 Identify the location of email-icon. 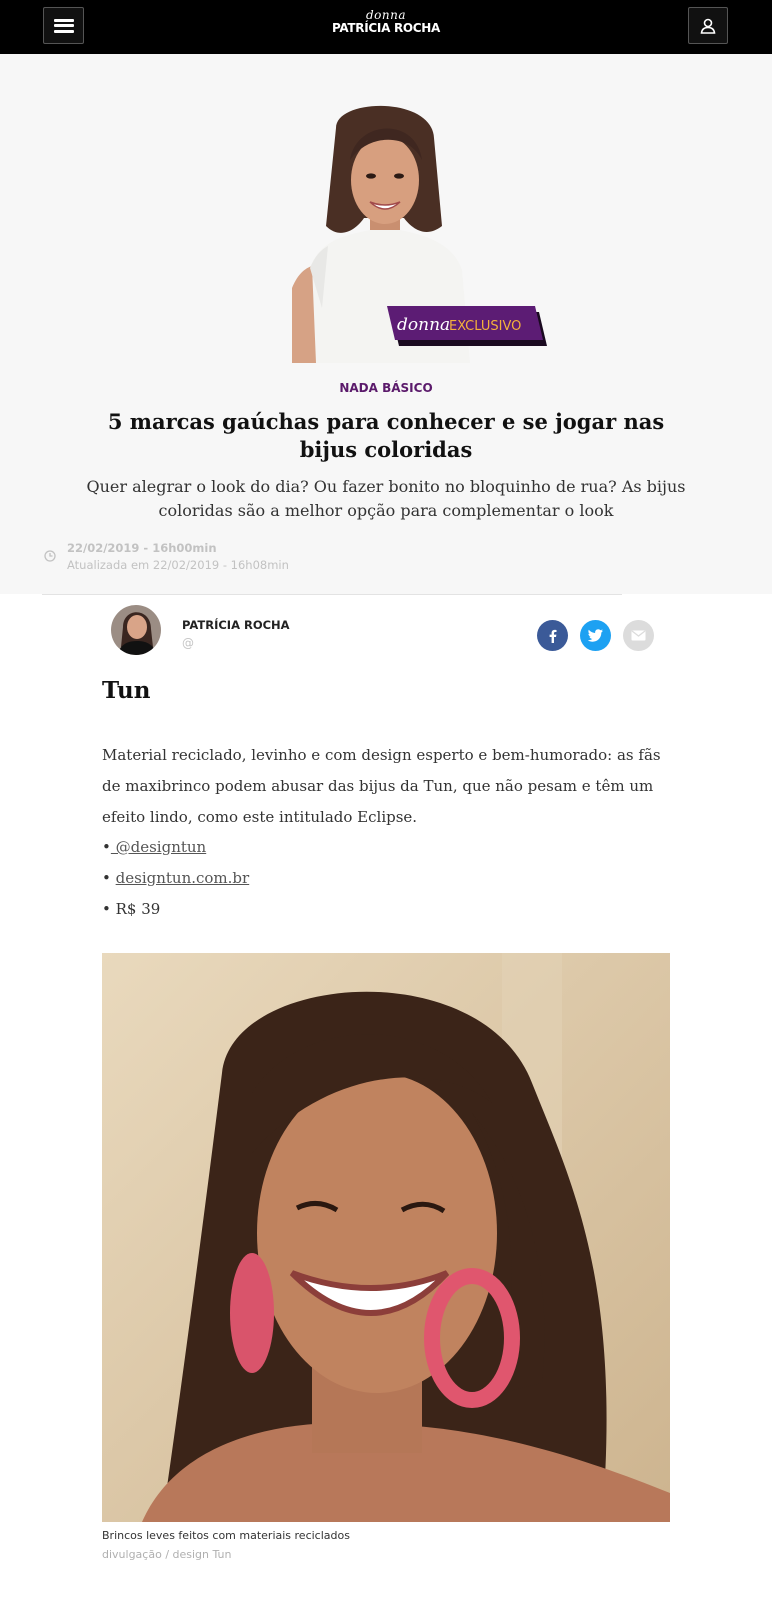
(638, 635).